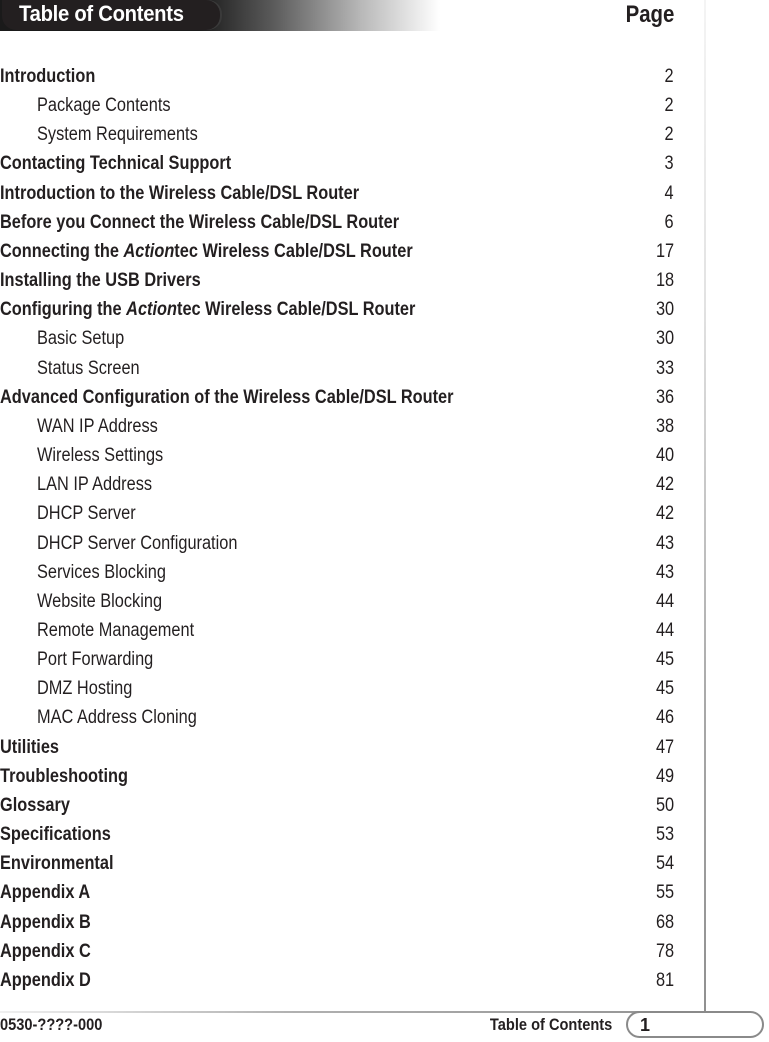 This screenshot has width=769, height=1042. Describe the element at coordinates (338, 105) in the screenshot. I see `toc-subentry: Package Contents 2` at that location.